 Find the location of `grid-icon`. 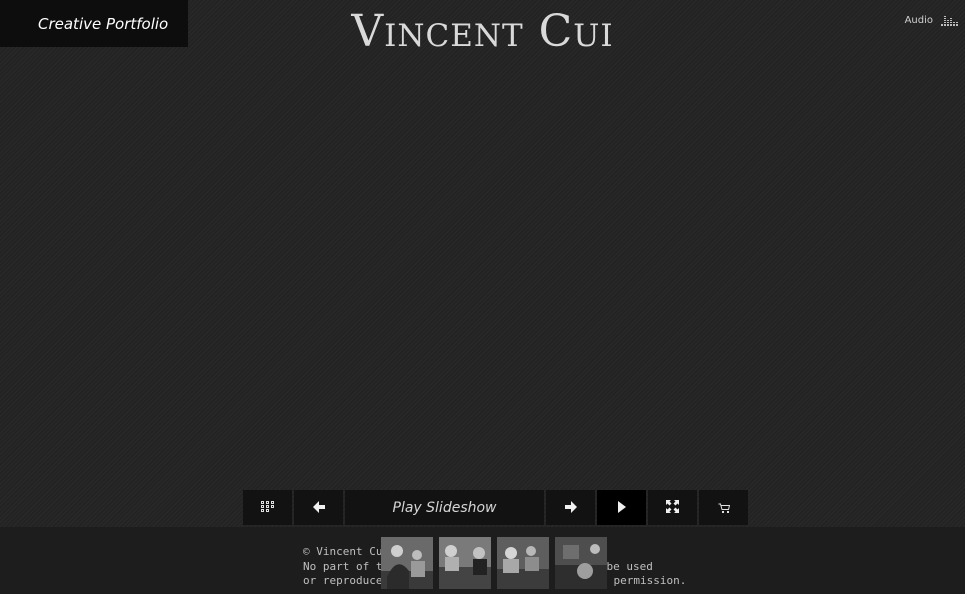

grid-icon is located at coordinates (267, 507).